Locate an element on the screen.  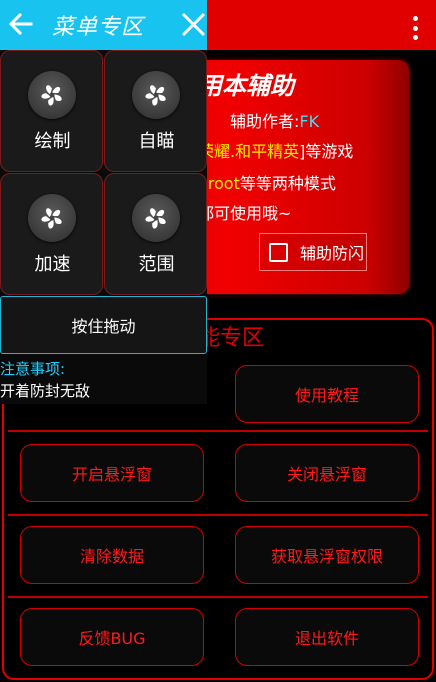
tile-draw: 绘制 is located at coordinates (51, 111).